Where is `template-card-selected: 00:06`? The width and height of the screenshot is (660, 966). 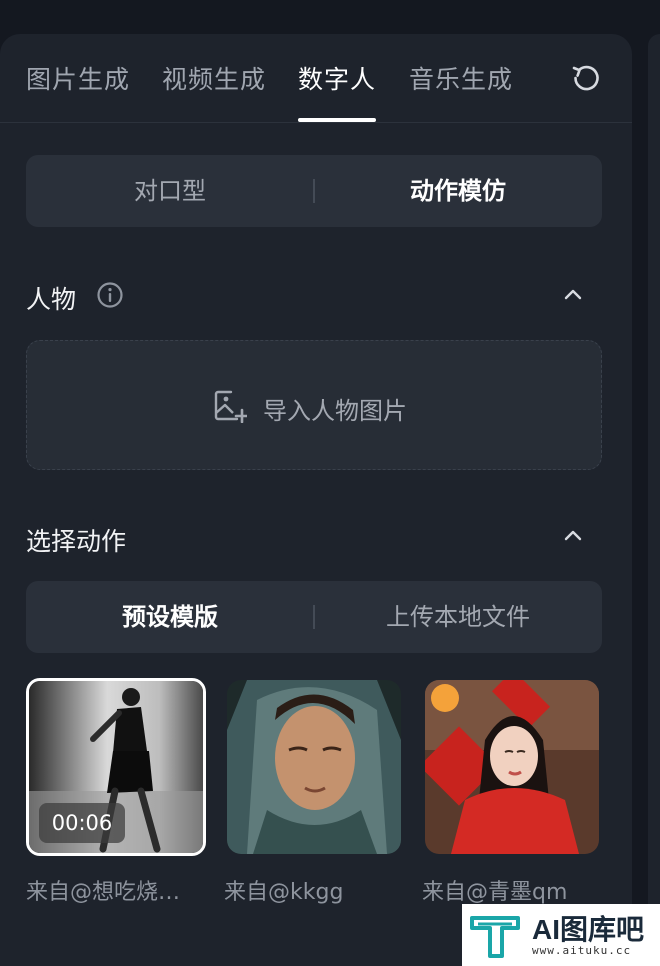
template-card-selected: 00:06 is located at coordinates (116, 767).